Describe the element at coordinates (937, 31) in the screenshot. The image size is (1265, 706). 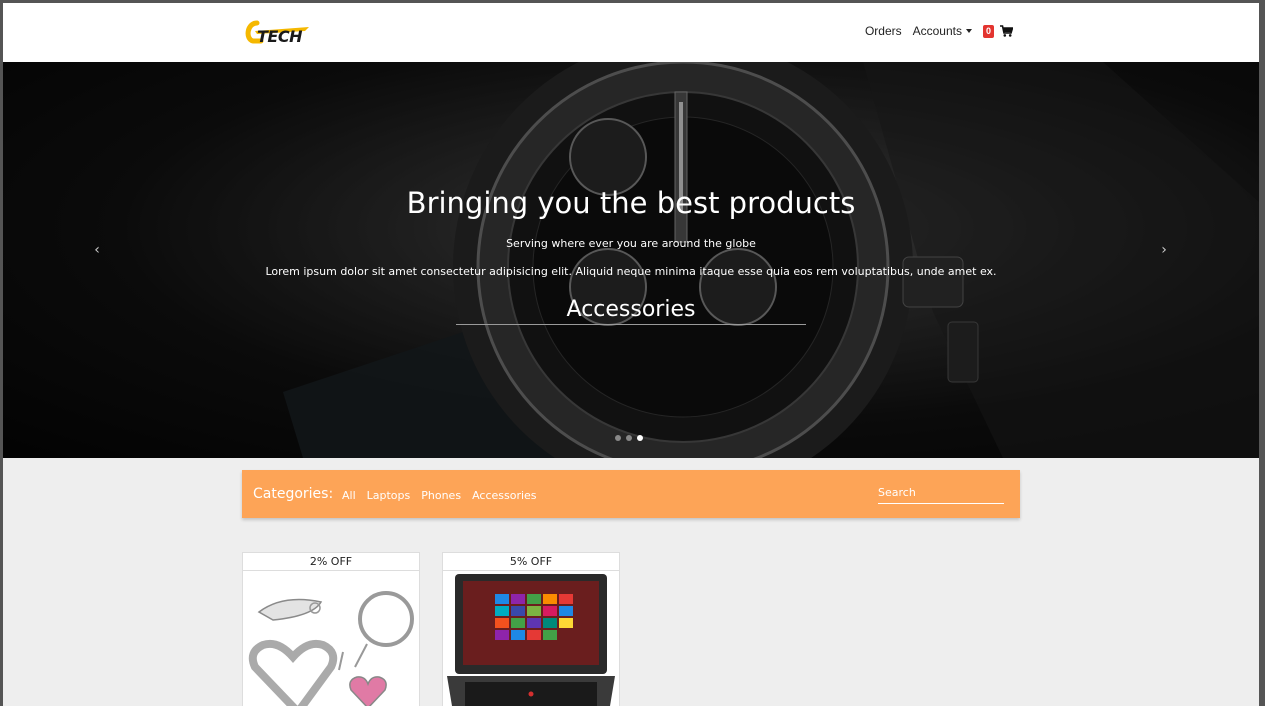
I see `nav-accounts-label: Accounts` at that location.